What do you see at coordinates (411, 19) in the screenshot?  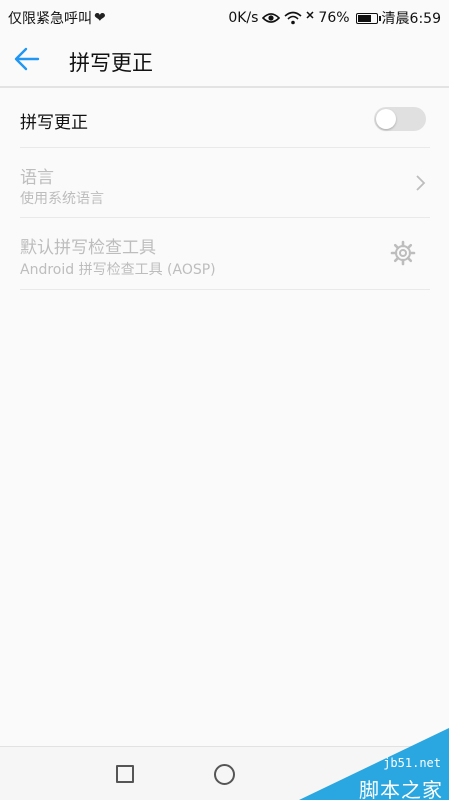 I see `clock: 清晨6:59` at bounding box center [411, 19].